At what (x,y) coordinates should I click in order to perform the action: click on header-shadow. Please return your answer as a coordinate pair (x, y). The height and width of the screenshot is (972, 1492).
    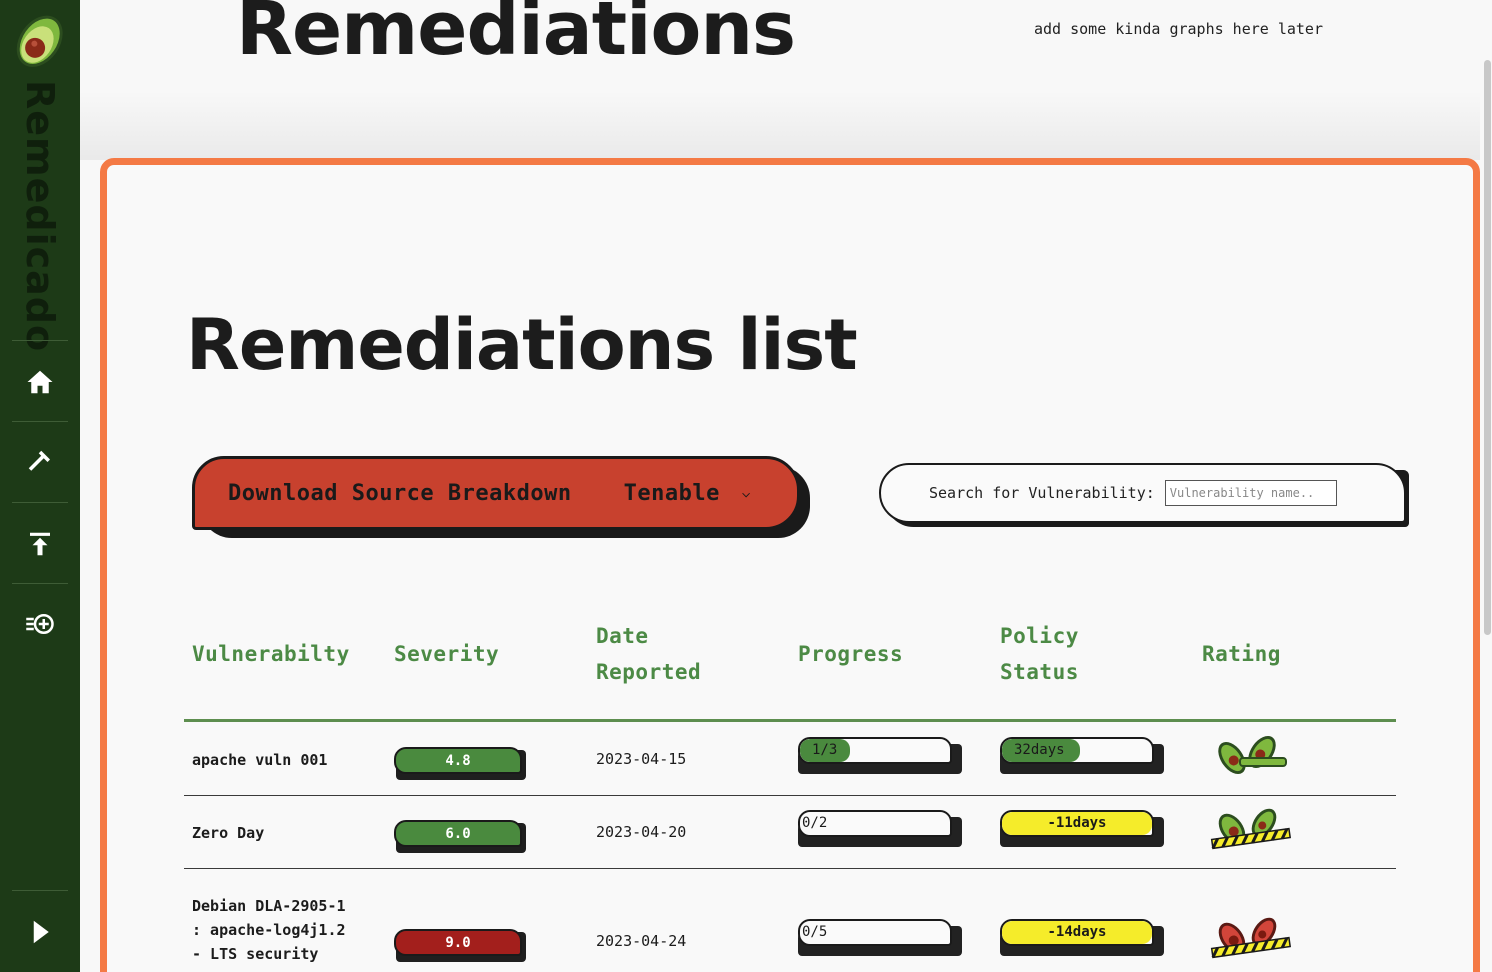
    Looking at the image, I should click on (780, 125).